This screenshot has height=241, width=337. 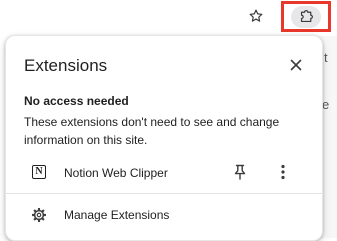 What do you see at coordinates (116, 173) in the screenshot?
I see `extension-name: Notion Web Clipper` at bounding box center [116, 173].